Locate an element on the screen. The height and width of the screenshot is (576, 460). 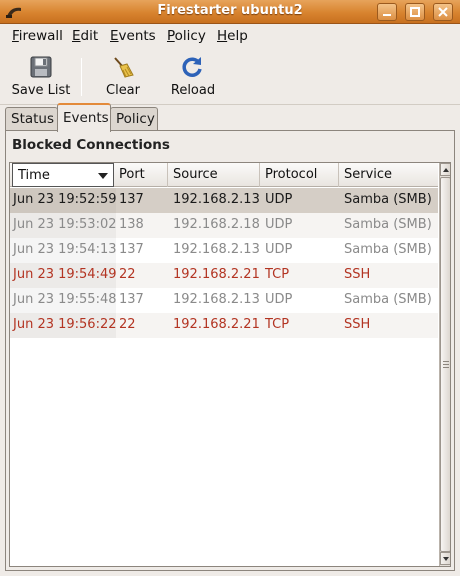
scroll-up-button is located at coordinates (445, 169).